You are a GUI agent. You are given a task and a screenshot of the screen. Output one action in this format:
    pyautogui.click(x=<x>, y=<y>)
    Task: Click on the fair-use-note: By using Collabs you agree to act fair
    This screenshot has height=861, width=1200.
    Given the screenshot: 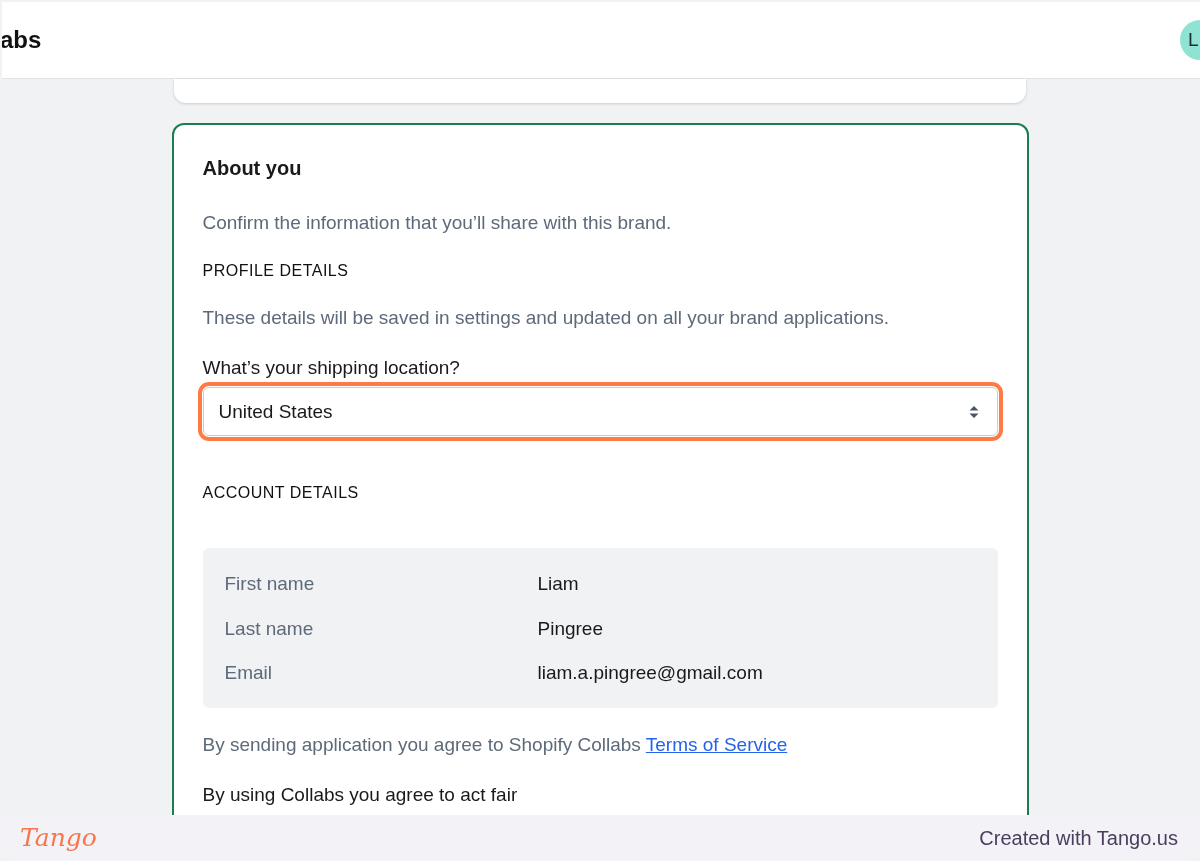 What is the action you would take?
    pyautogui.click(x=360, y=795)
    